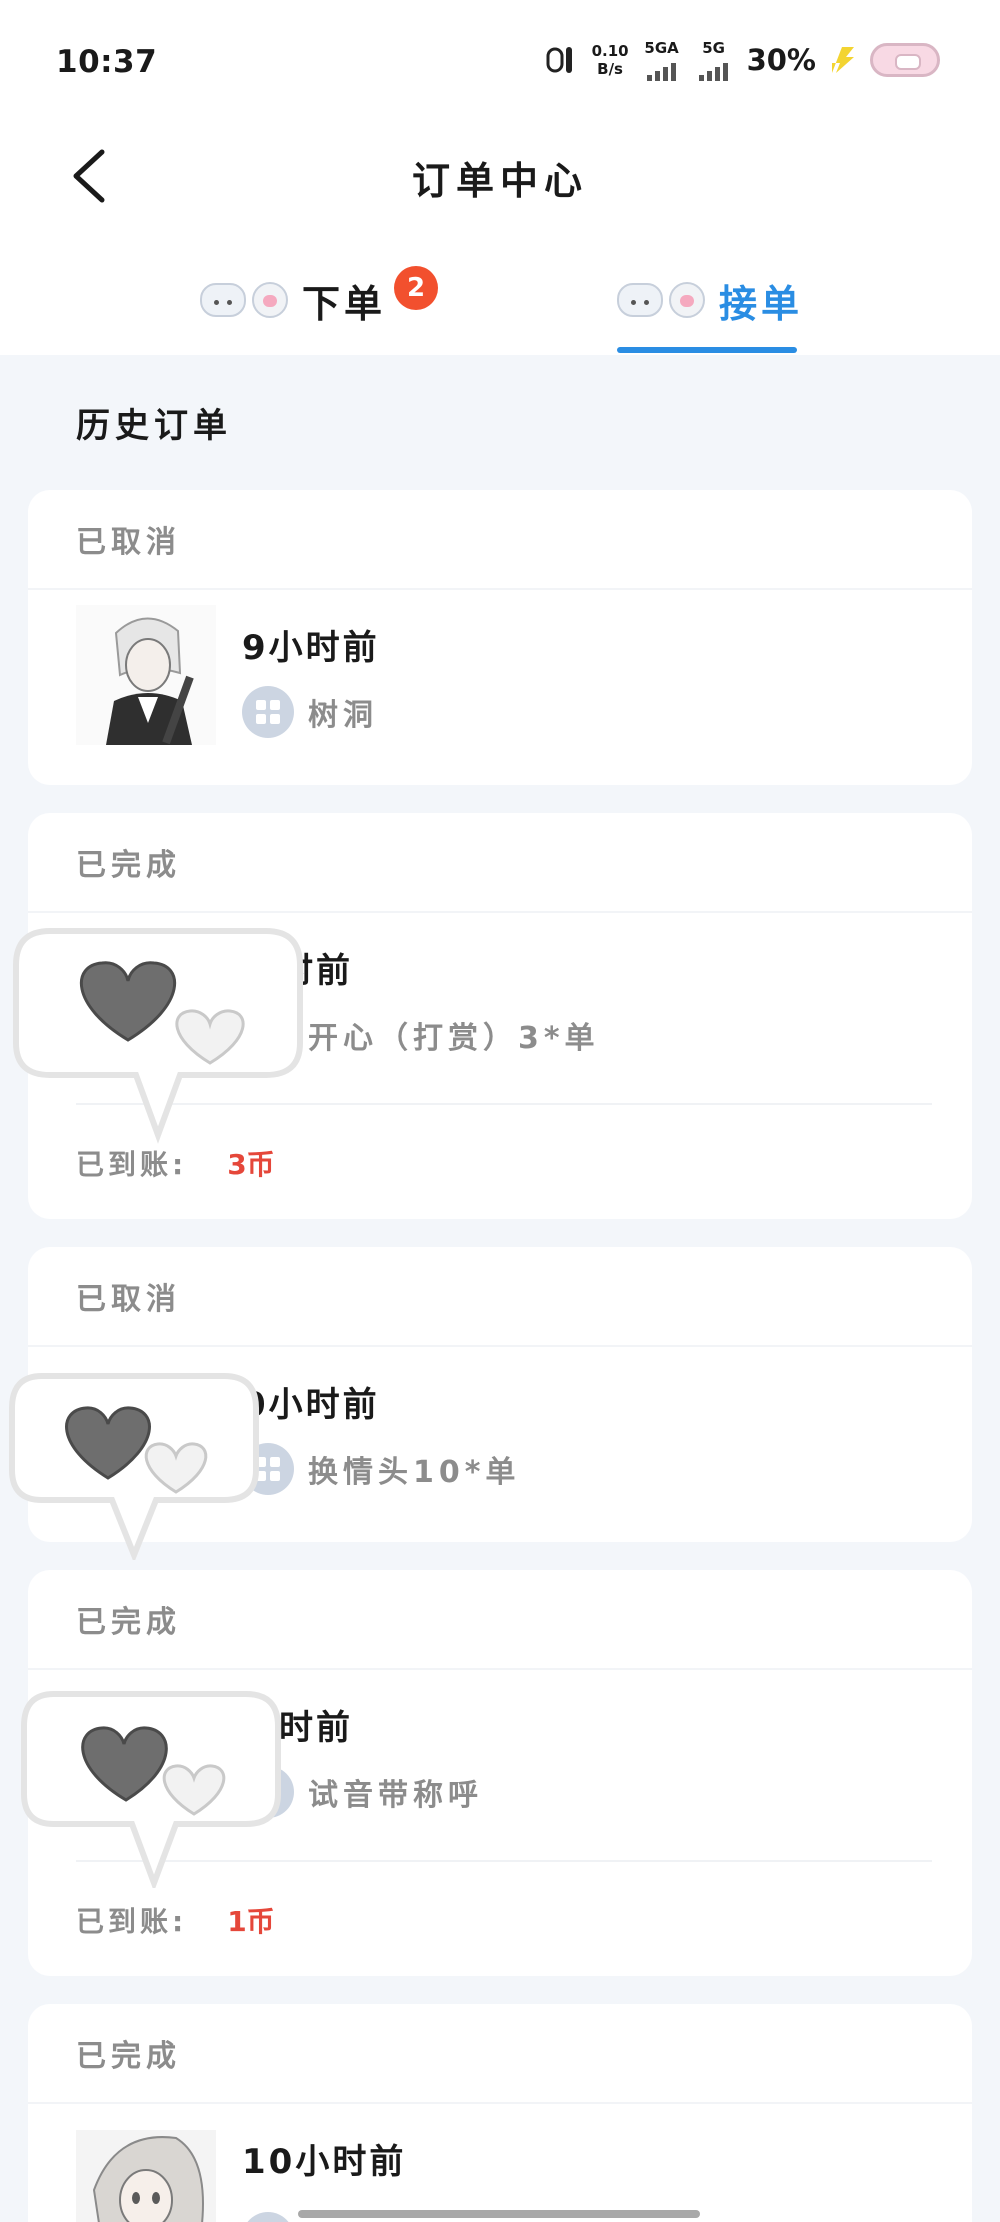 This screenshot has width=1000, height=2222. I want to click on section-title: 历史订单, so click(154, 426).